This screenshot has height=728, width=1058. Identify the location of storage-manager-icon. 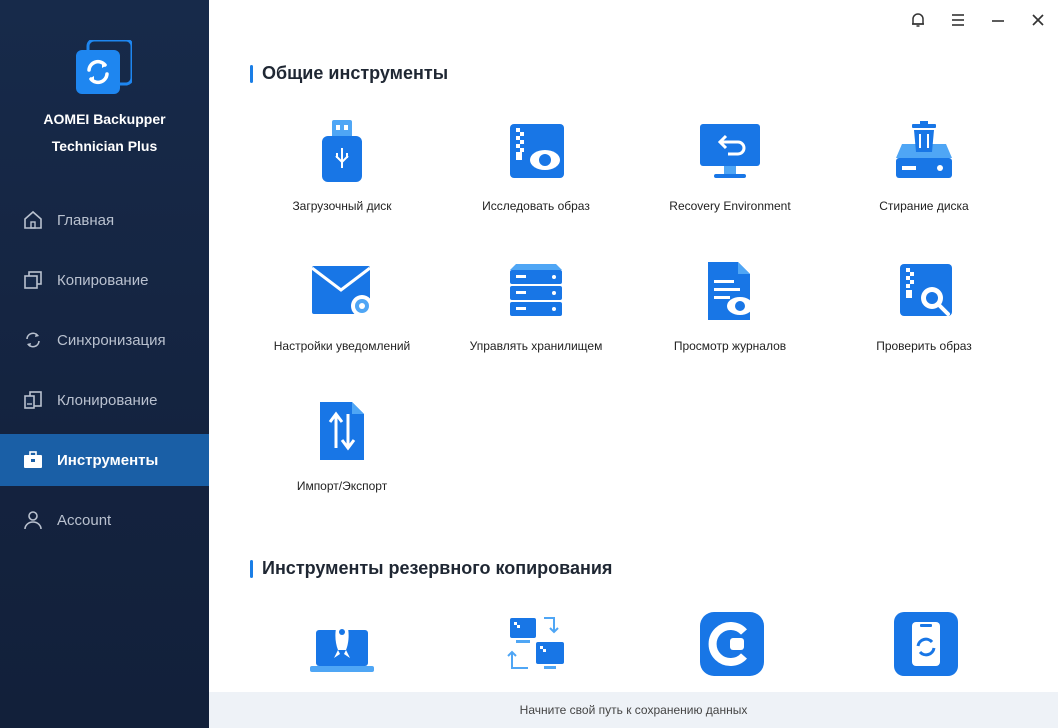
(536, 290).